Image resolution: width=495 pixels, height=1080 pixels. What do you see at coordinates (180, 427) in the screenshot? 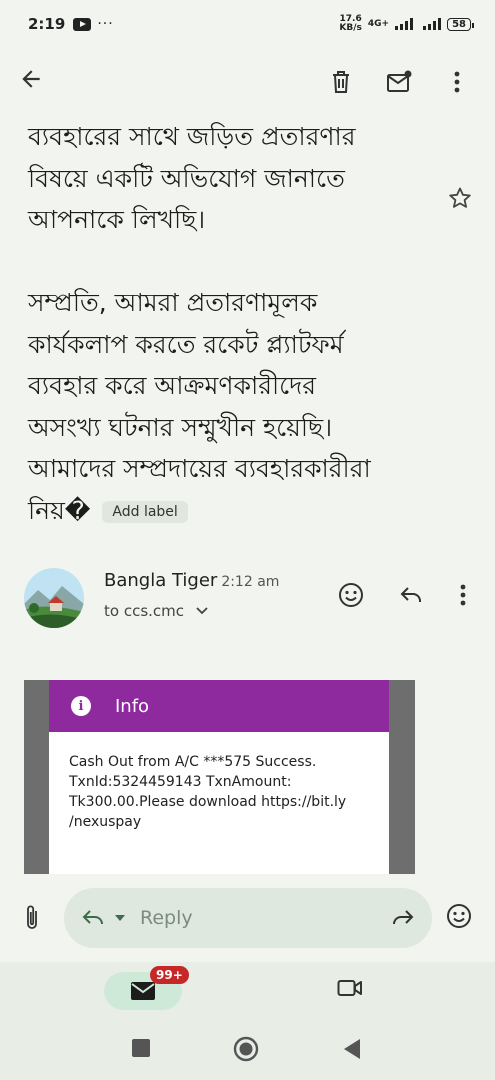
I see `body-line: অসংখ্য ঘটনার সম্মুখীন হয়েছি।` at bounding box center [180, 427].